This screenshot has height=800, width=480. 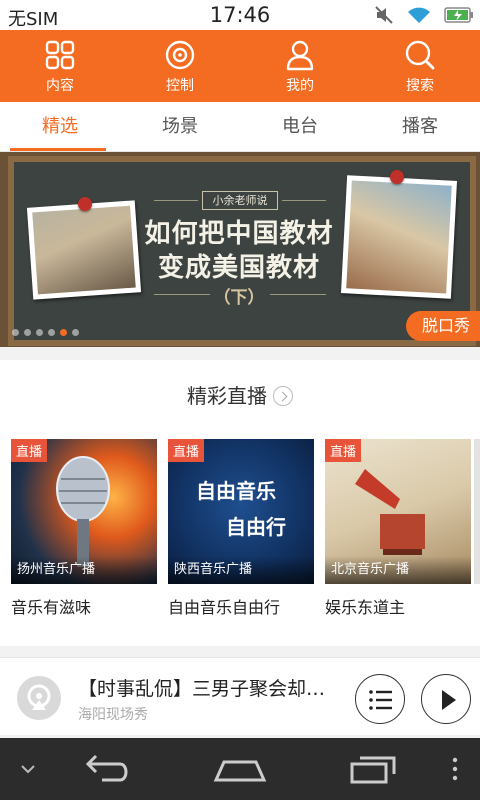 What do you see at coordinates (300, 55) in the screenshot?
I see `person-icon` at bounding box center [300, 55].